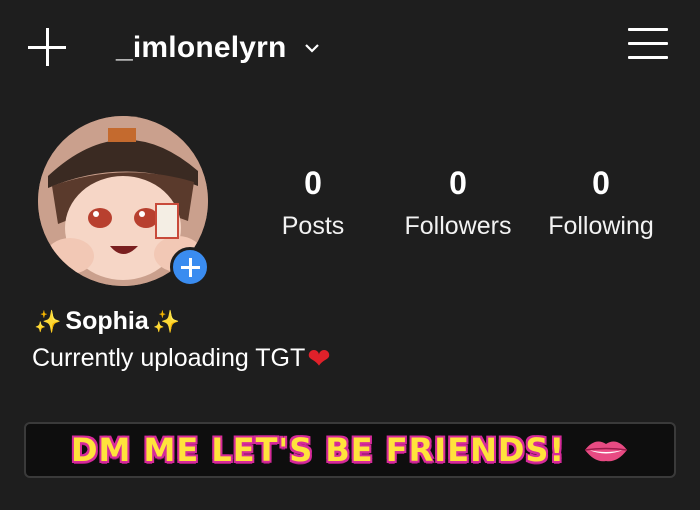 Image resolution: width=700 pixels, height=510 pixels. Describe the element at coordinates (313, 183) in the screenshot. I see `posts-count: 0` at that location.